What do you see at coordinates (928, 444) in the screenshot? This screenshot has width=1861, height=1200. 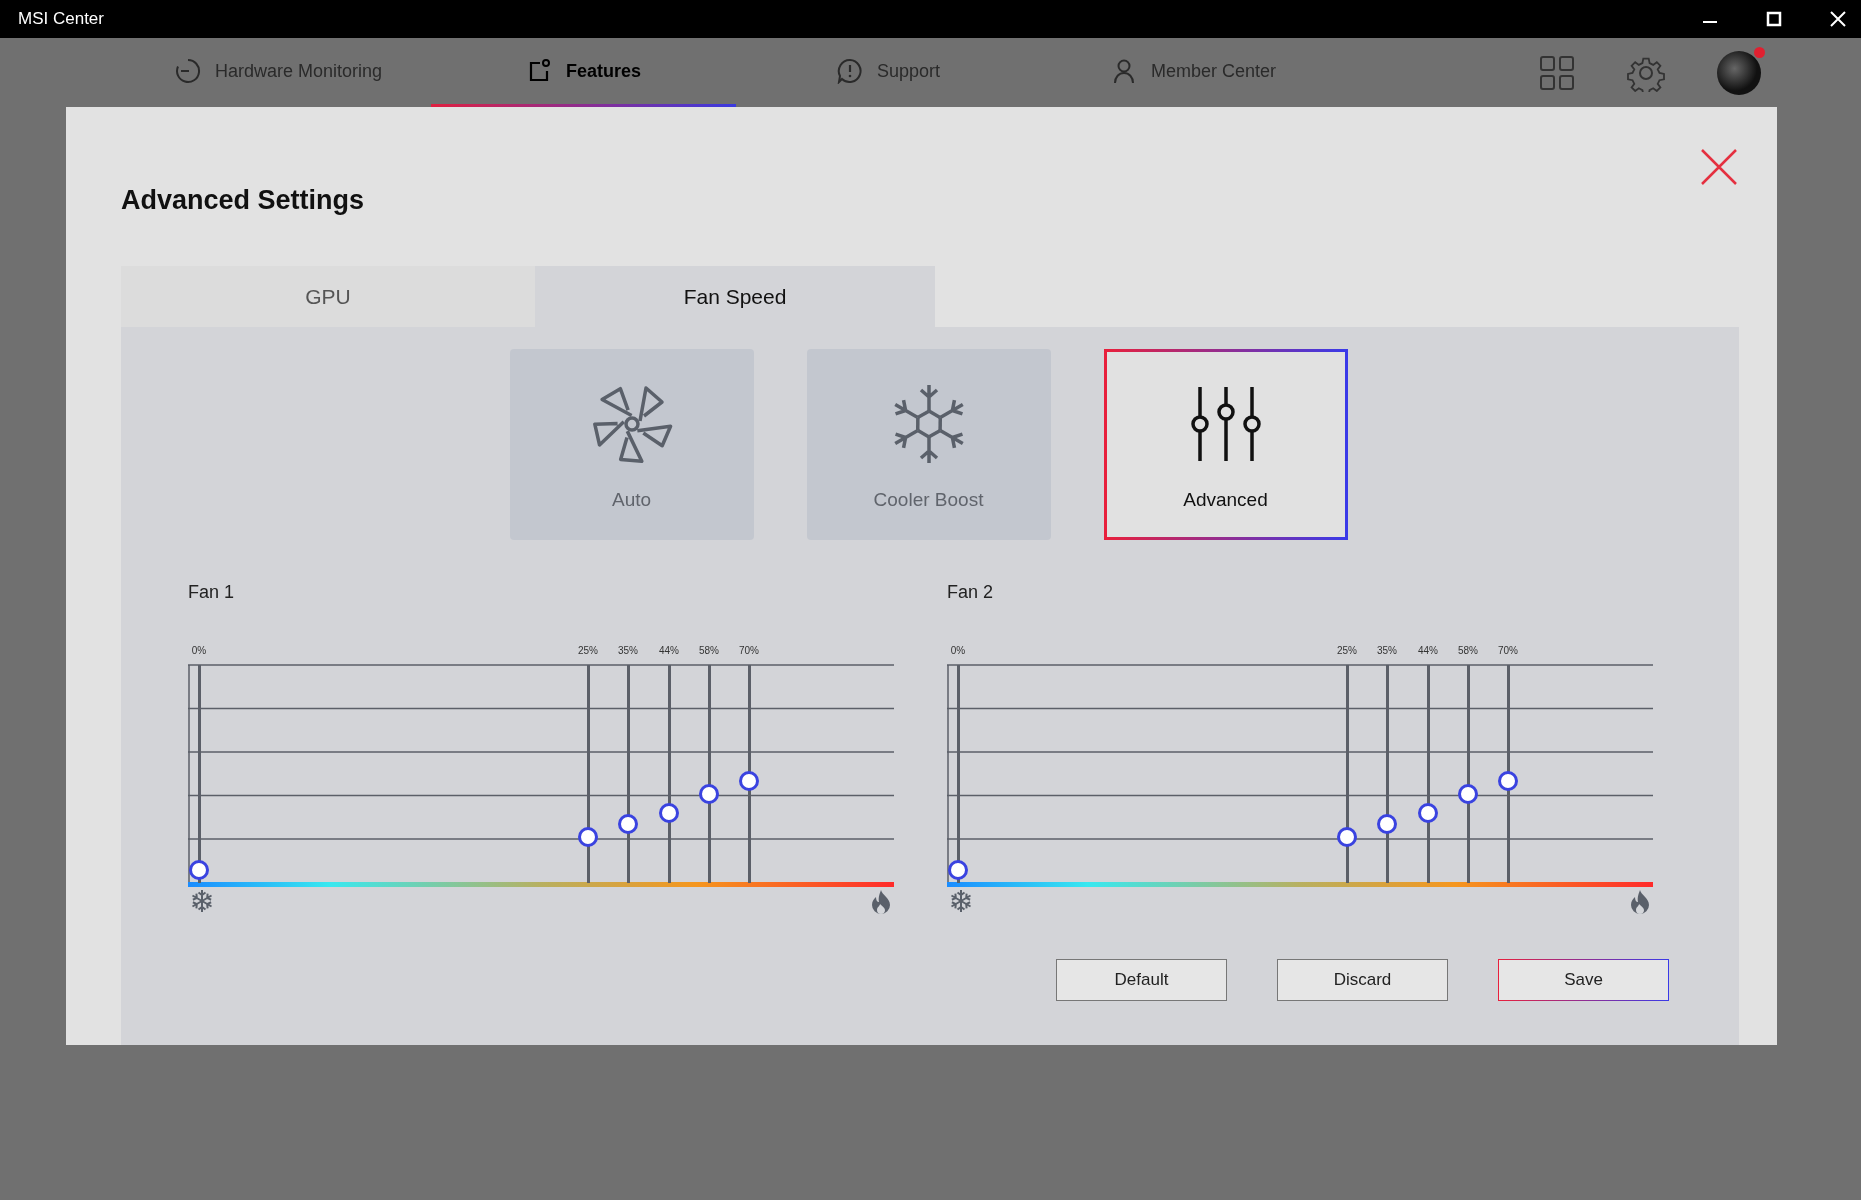 I see `mode-card: Cooler Boost` at bounding box center [928, 444].